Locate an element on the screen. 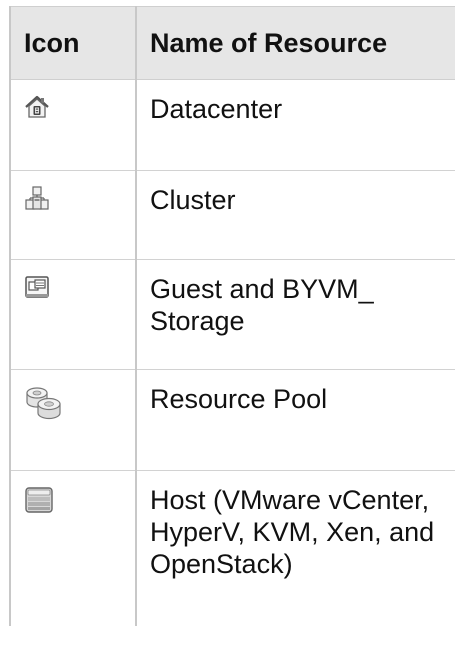 The width and height of the screenshot is (455, 649). datacenter-icon is located at coordinates (37, 106).